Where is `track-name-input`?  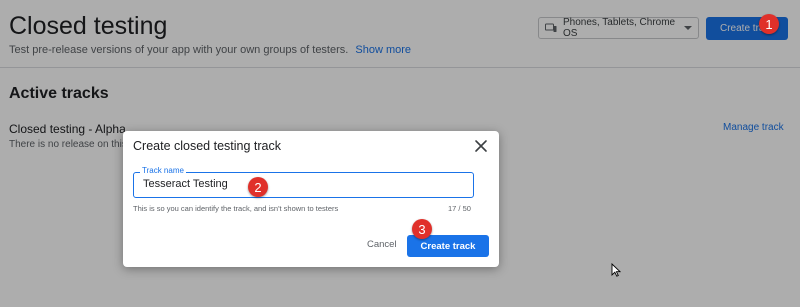 track-name-input is located at coordinates (298, 184).